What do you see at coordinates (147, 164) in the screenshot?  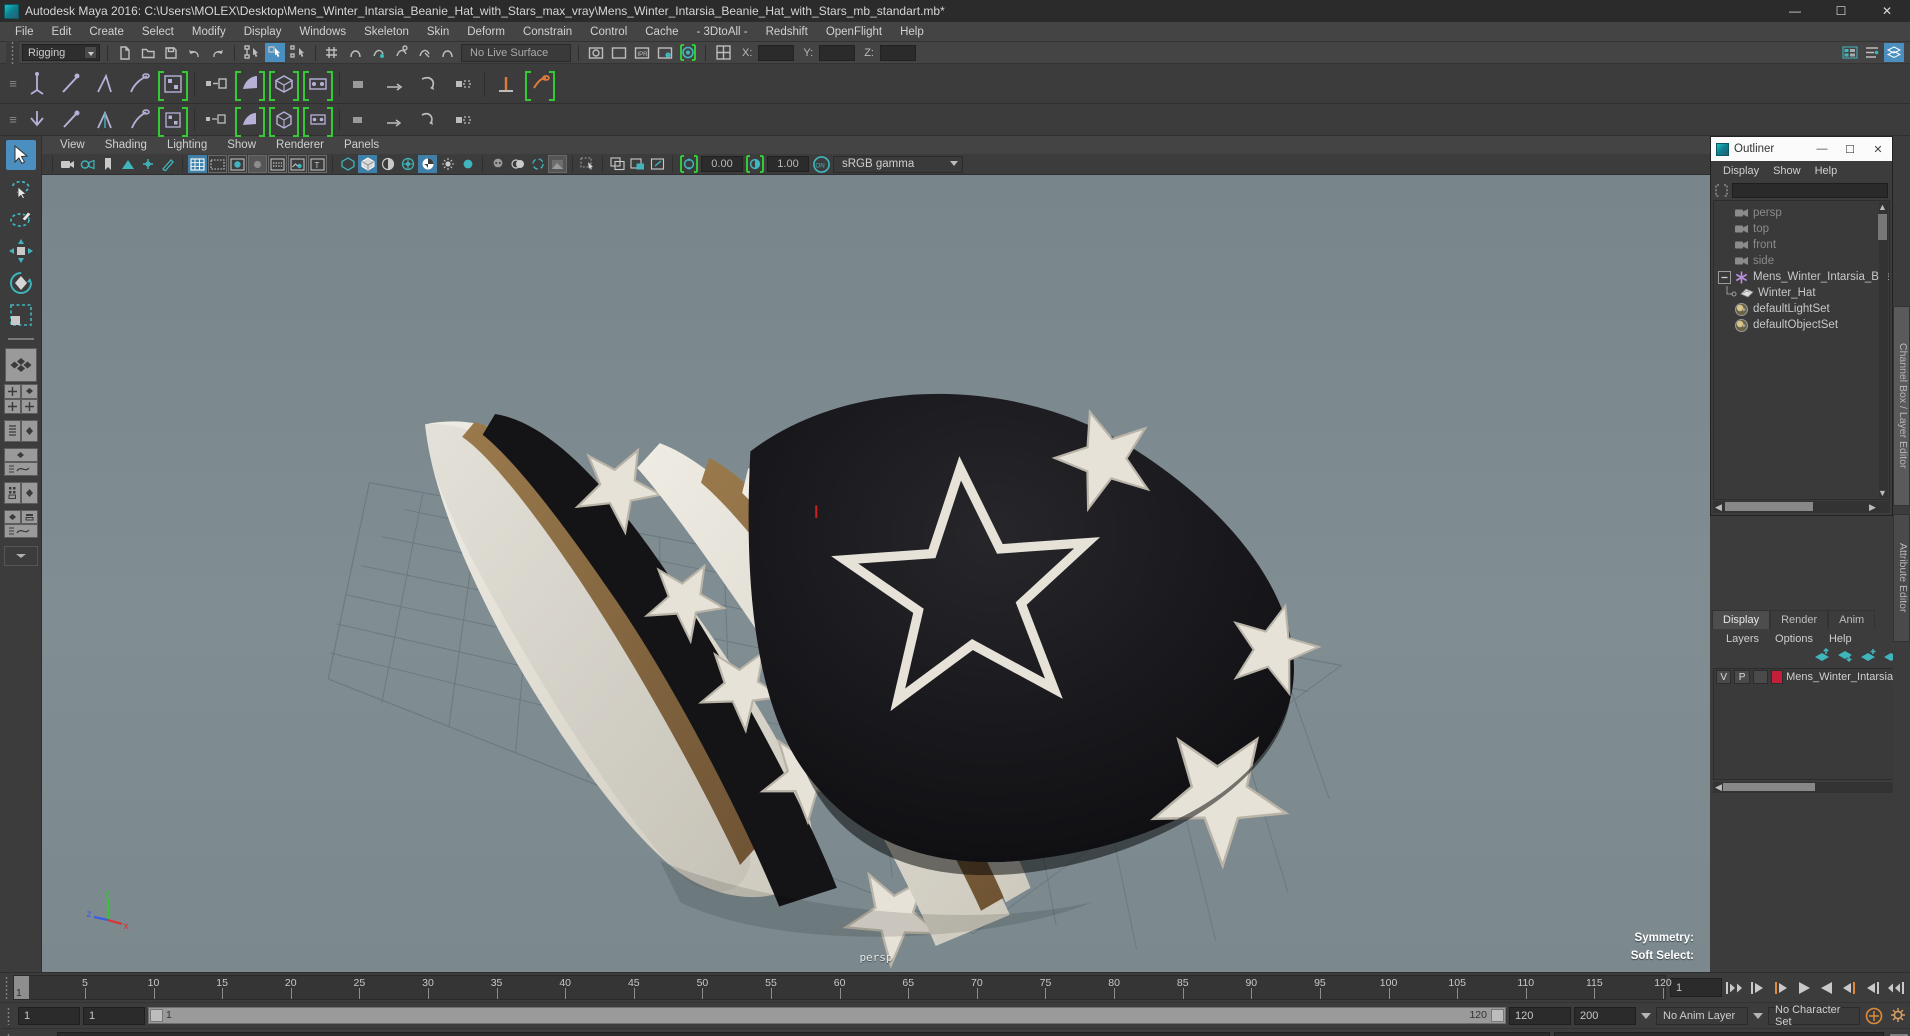 I see `two-d-pan-zoom-icon` at bounding box center [147, 164].